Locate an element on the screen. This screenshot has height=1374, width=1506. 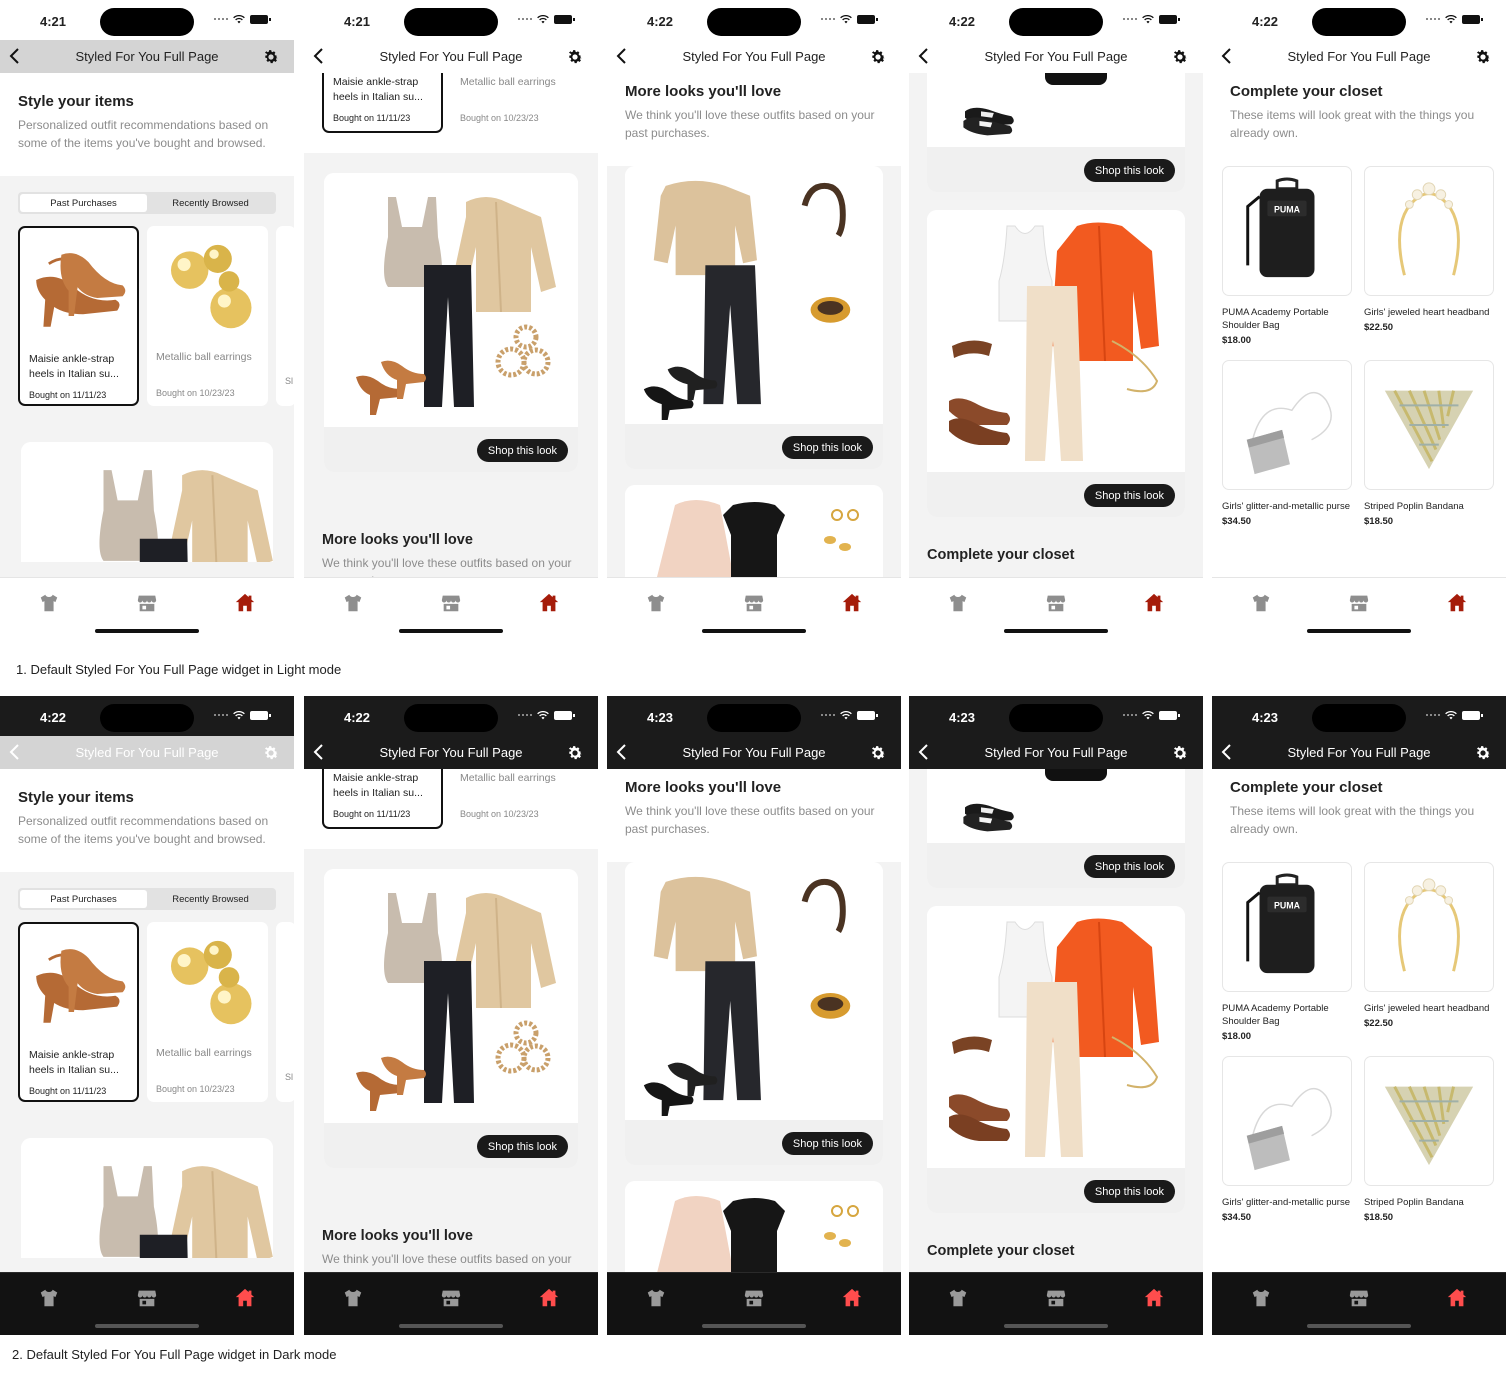
home-indicator is located at coordinates (147, 1326).